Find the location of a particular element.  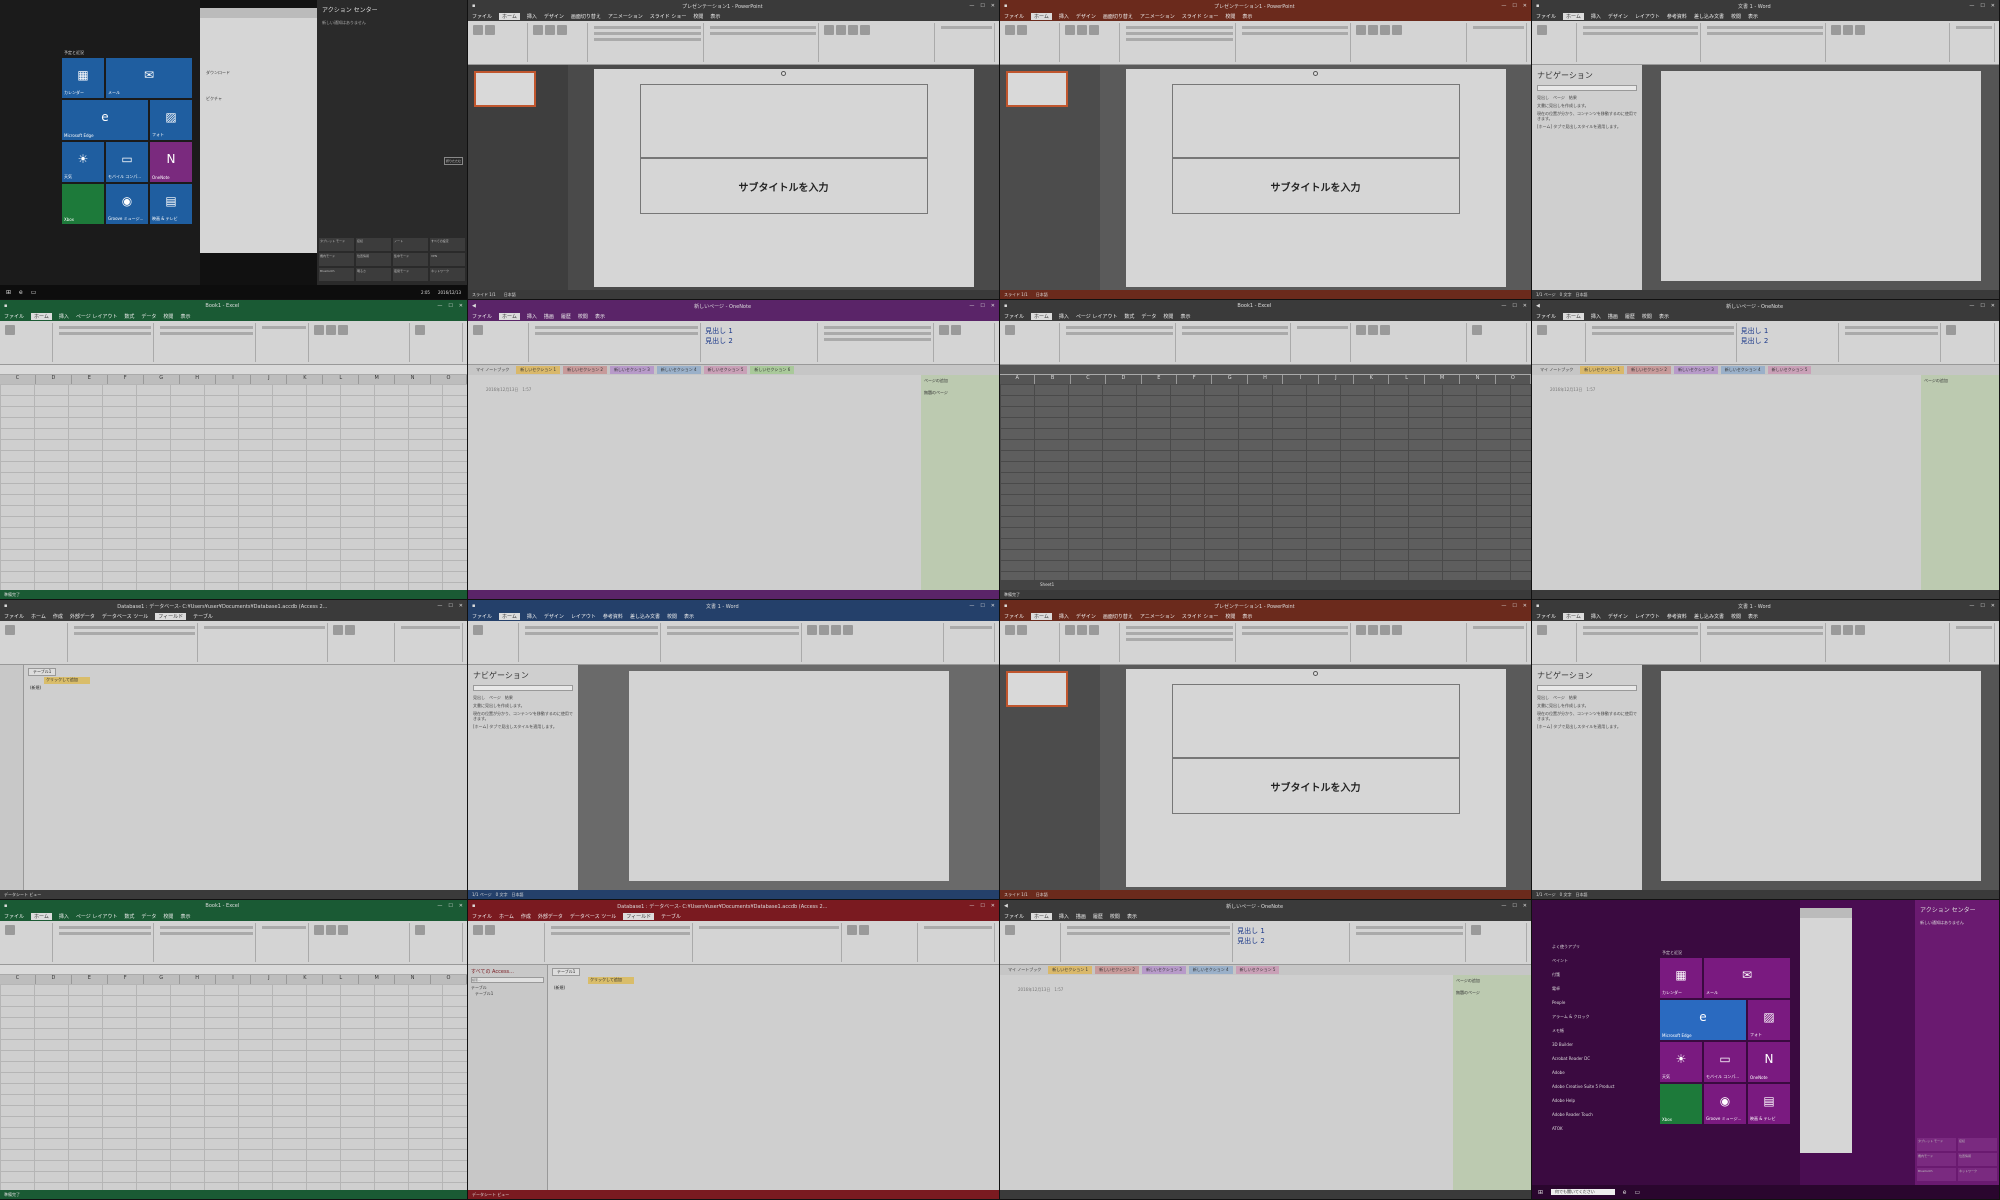

qa-note: ノート is located at coordinates (410, 244).